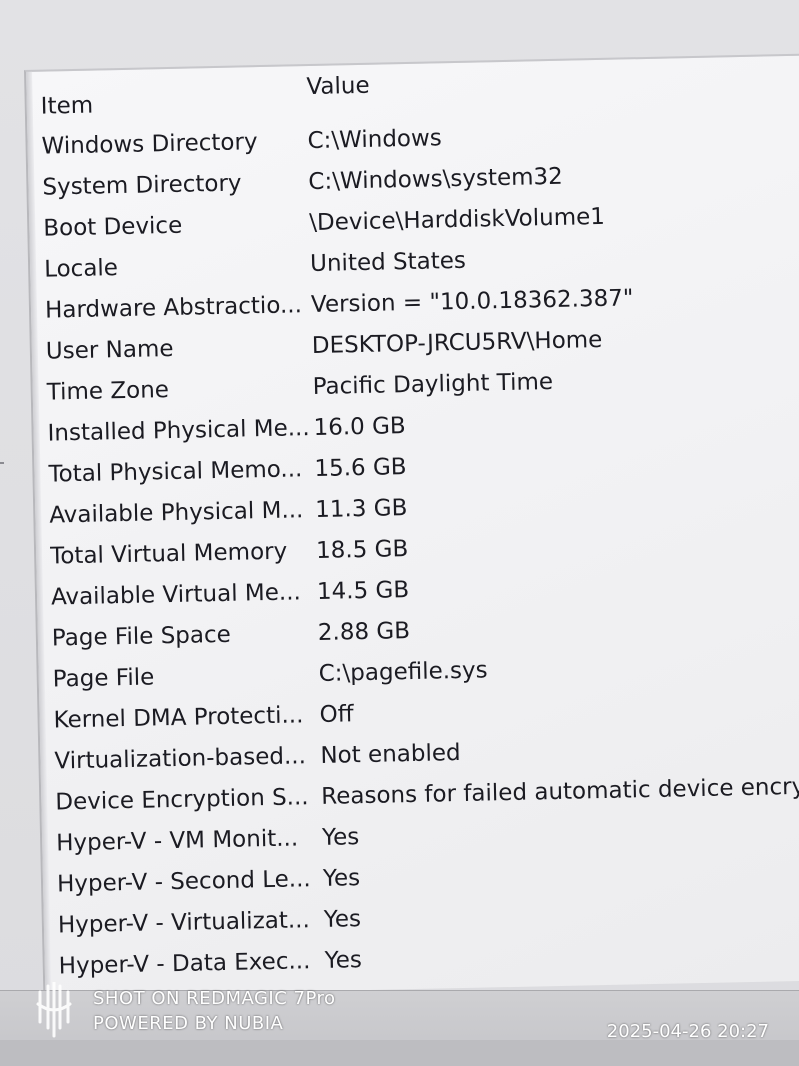 The height and width of the screenshot is (1066, 799). I want to click on edge-tick, so click(2, 463).